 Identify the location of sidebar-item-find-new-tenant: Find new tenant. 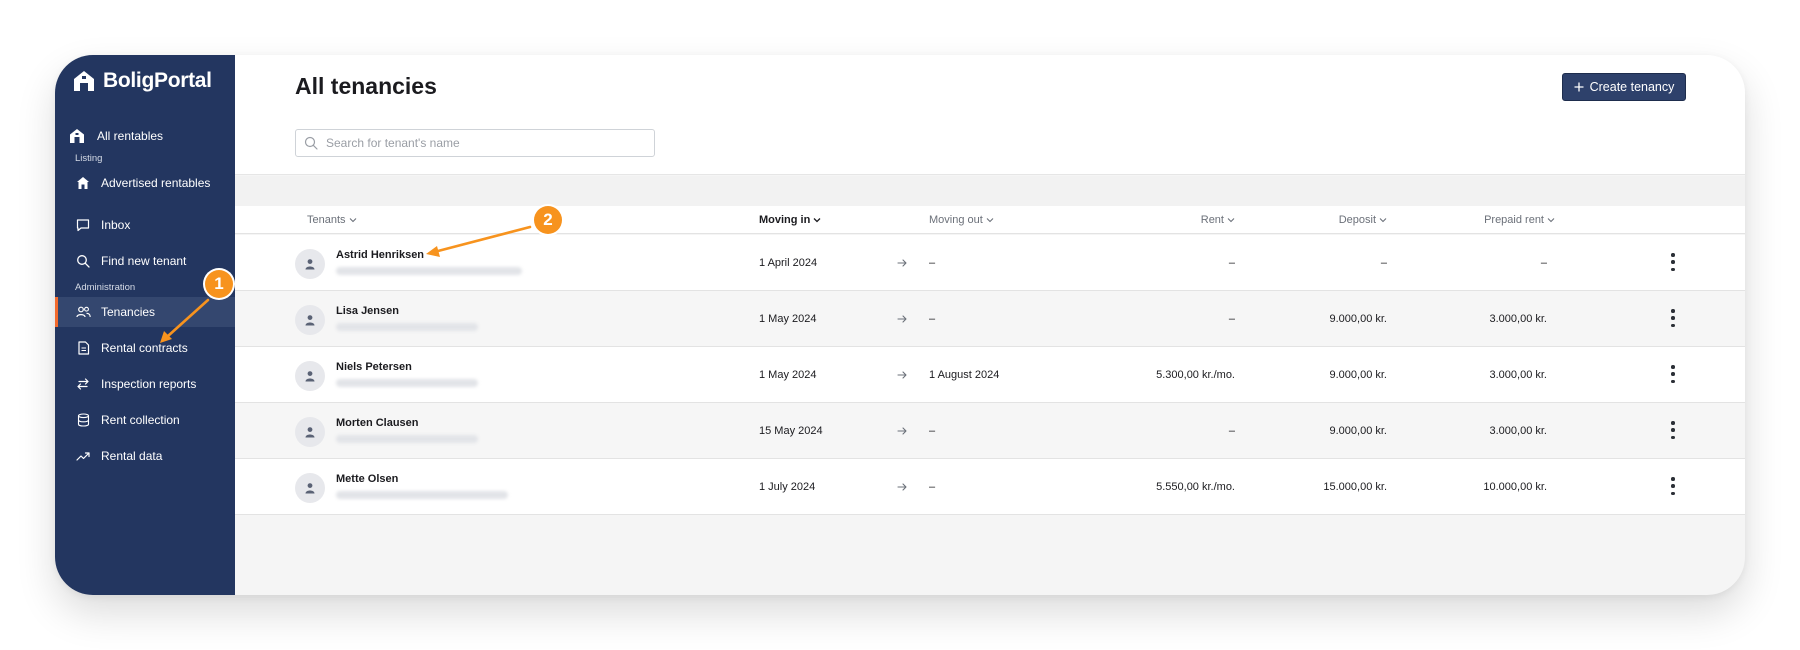
(145, 261).